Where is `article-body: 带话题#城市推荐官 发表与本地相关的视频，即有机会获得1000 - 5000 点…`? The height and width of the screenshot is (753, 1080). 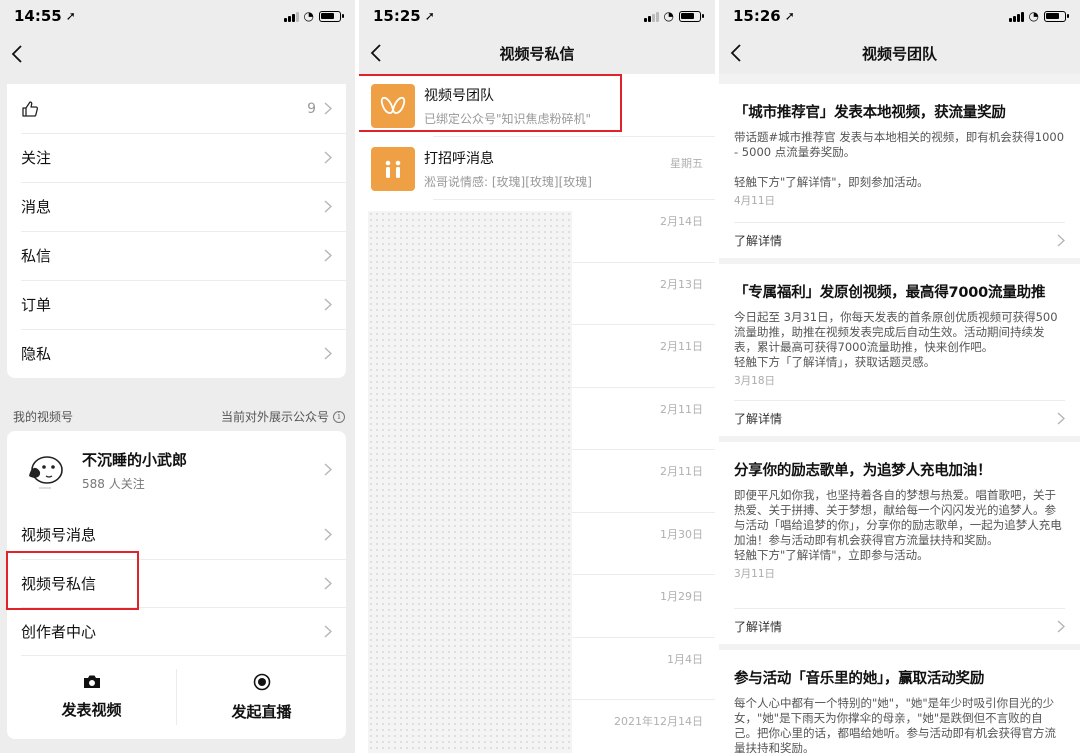 article-body: 带话题#城市推荐官 发表与本地相关的视频，即有机会获得1000 - 5000 点… is located at coordinates (899, 160).